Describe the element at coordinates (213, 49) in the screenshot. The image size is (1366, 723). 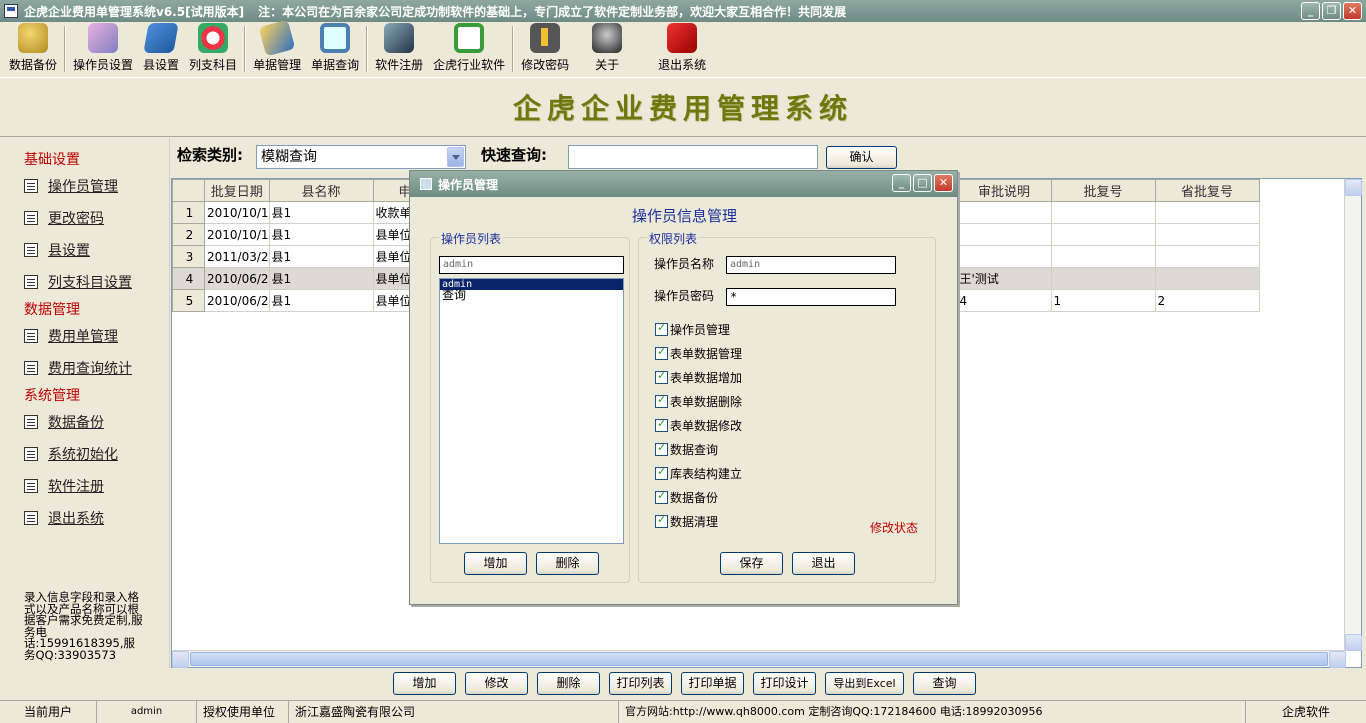
I see `toolbar-subject-button: 列支科目` at that location.